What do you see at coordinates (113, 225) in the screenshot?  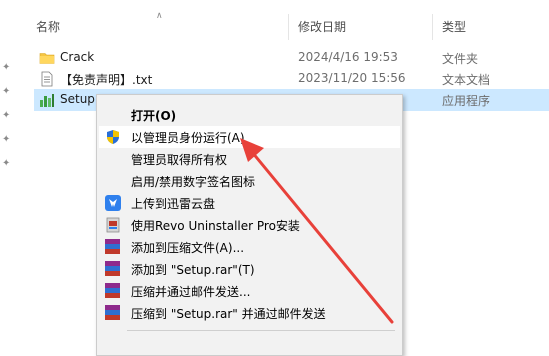 I see `revo-uninstaller-icon` at bounding box center [113, 225].